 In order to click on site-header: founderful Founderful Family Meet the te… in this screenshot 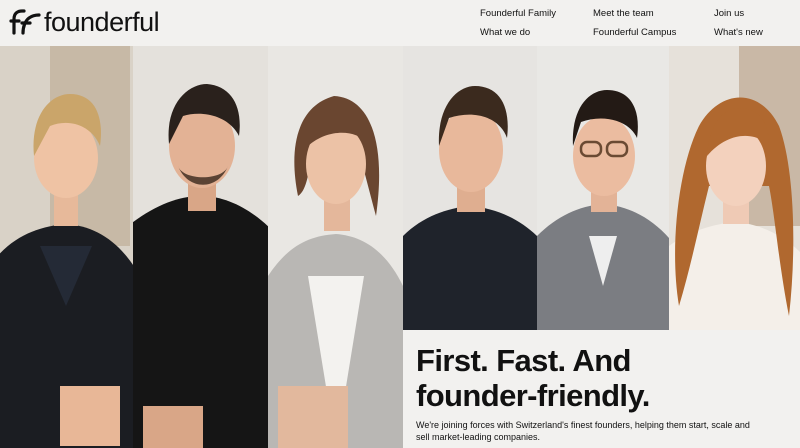, I will do `click(400, 23)`.